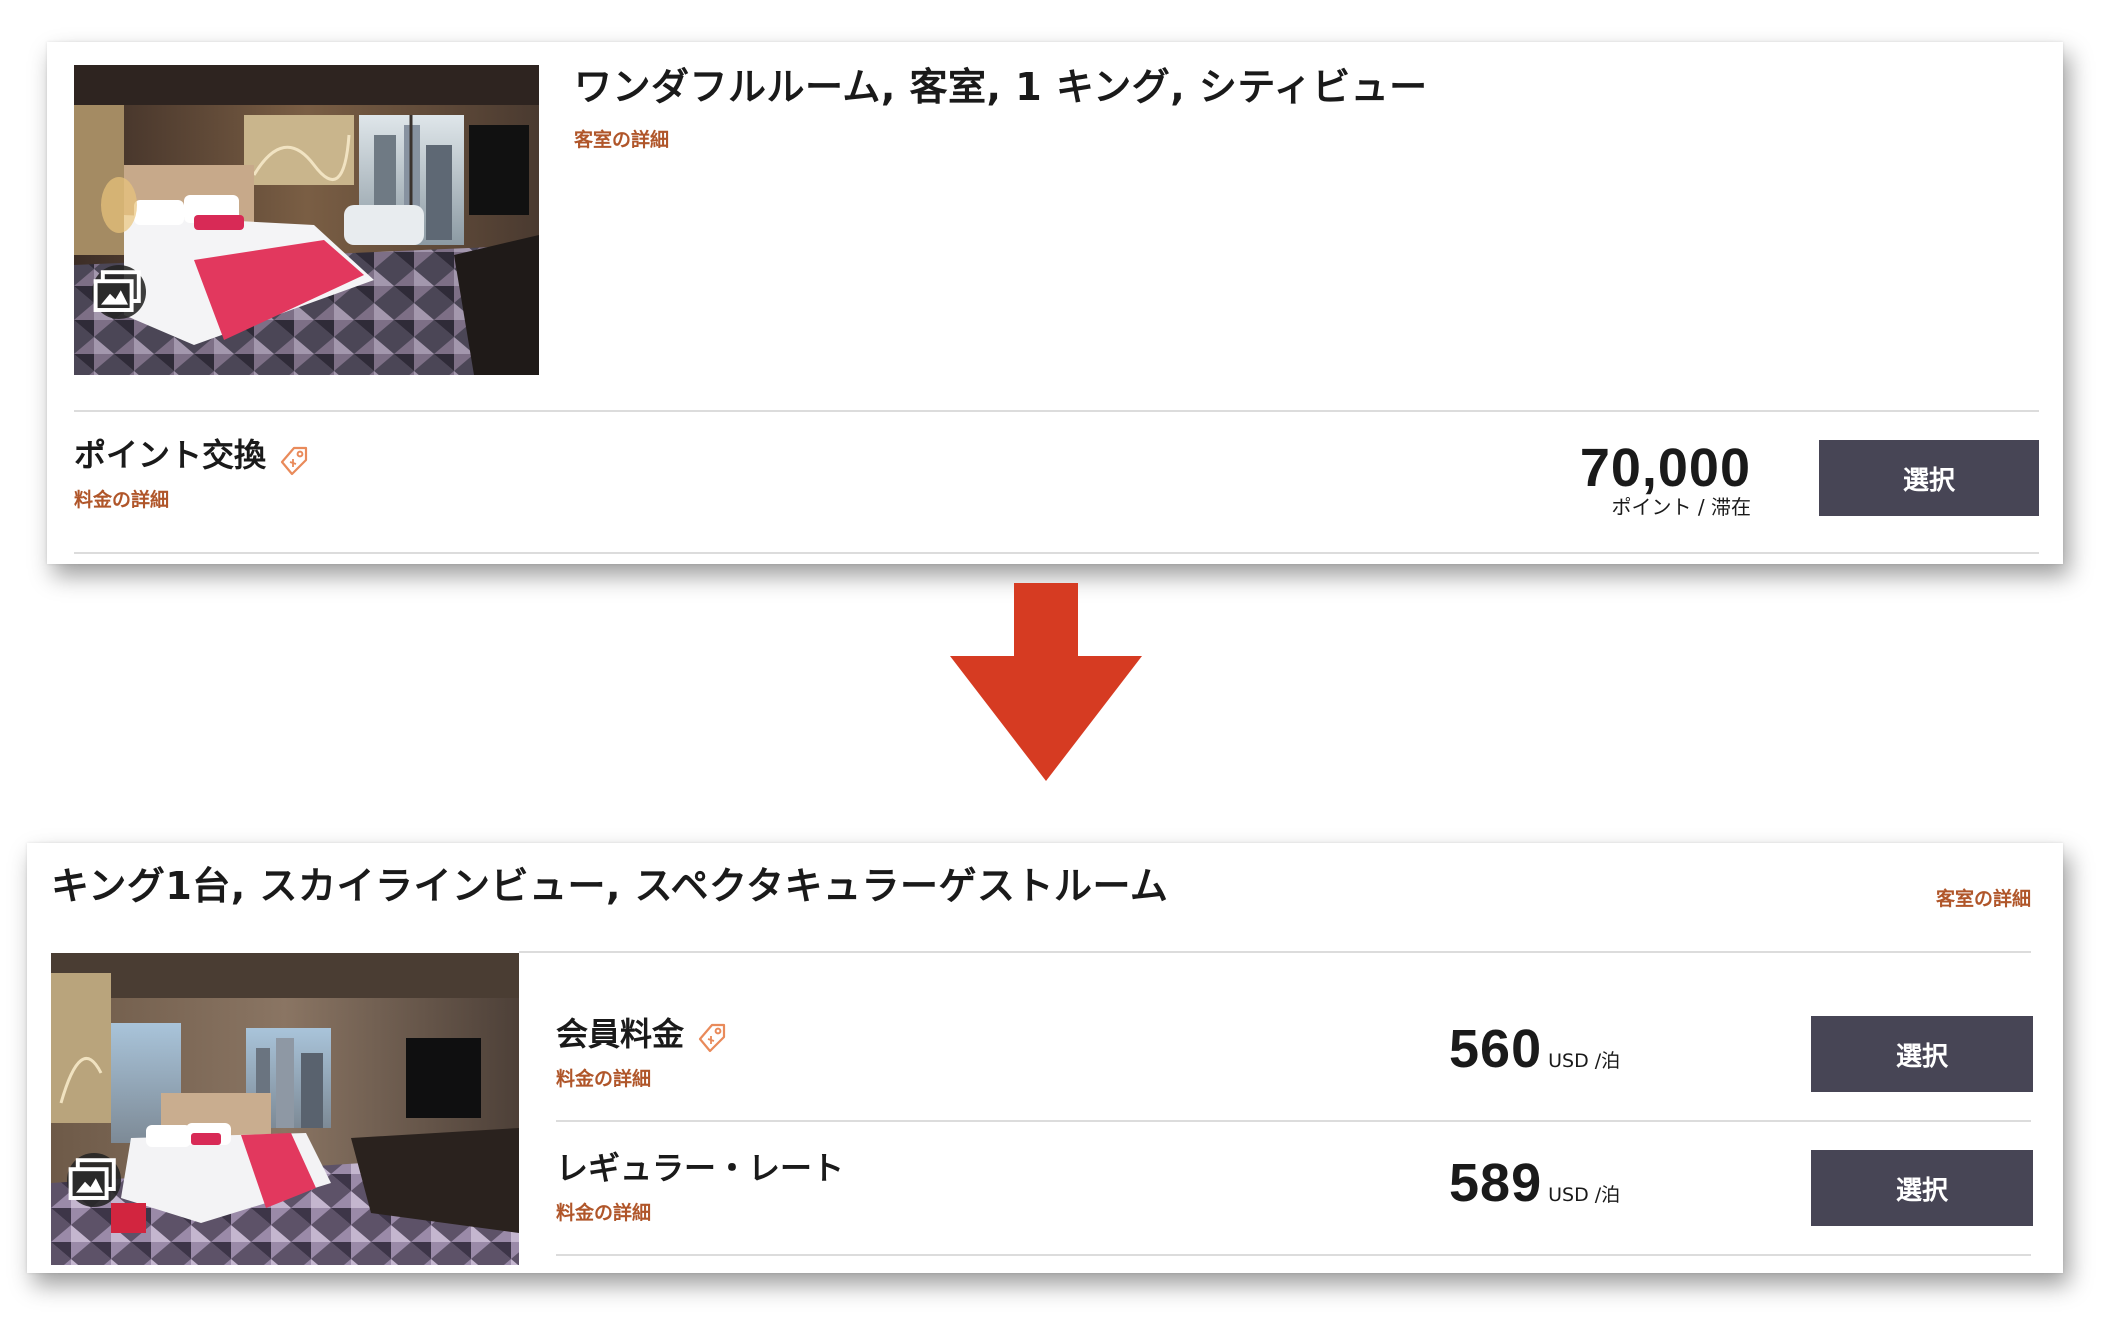 The width and height of the screenshot is (2102, 1322). I want to click on down-arrow-icon, so click(1046, 682).